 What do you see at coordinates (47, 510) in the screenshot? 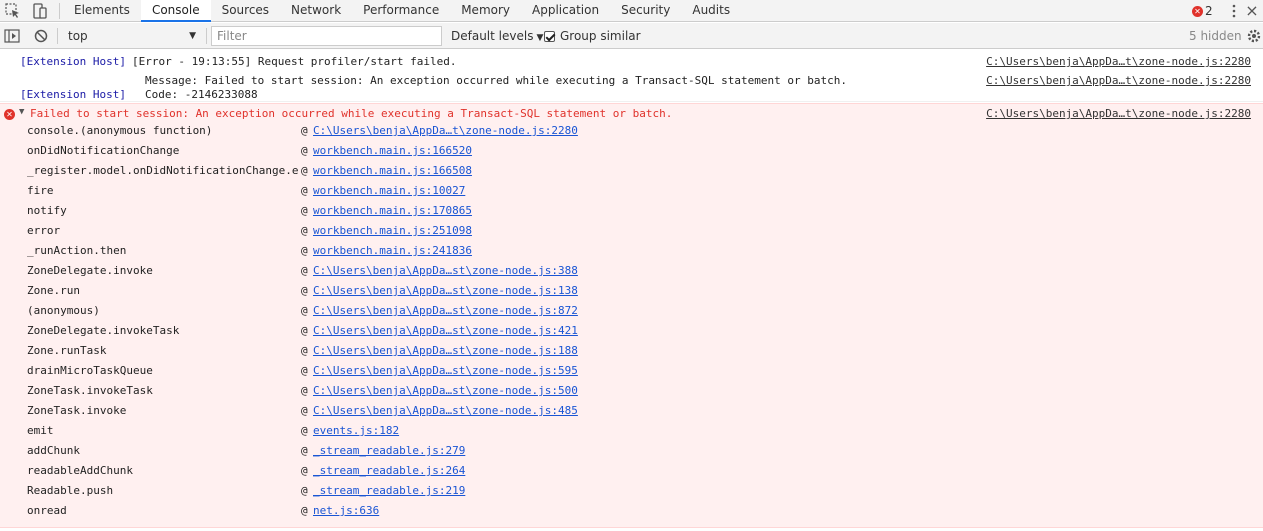
I see `stack-frame-function: onread` at bounding box center [47, 510].